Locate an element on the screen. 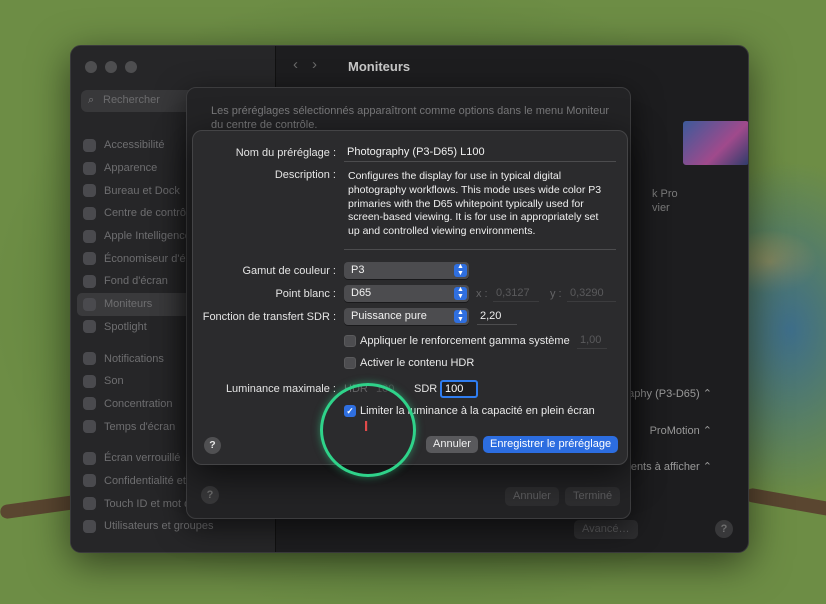 The height and width of the screenshot is (604, 826). white-point-value: D65 is located at coordinates (361, 293).